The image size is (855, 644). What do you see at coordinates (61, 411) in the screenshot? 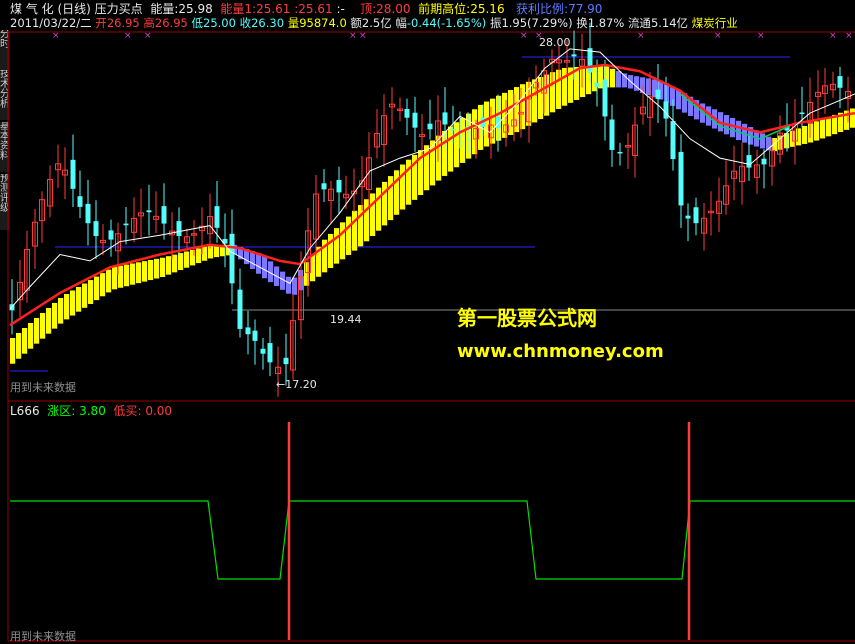
I see `rise-zone-label: 涨区:` at bounding box center [61, 411].